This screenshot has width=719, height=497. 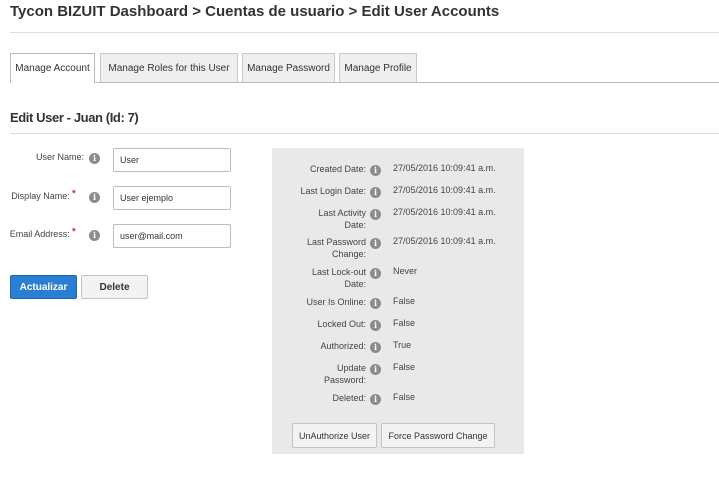 What do you see at coordinates (402, 345) in the screenshot?
I see `authorized-value: True` at bounding box center [402, 345].